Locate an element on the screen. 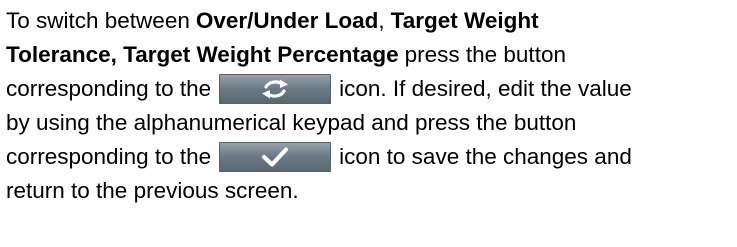 The image size is (737, 247). bold-term-over-under-load: Over/Under Load is located at coordinates (287, 20).